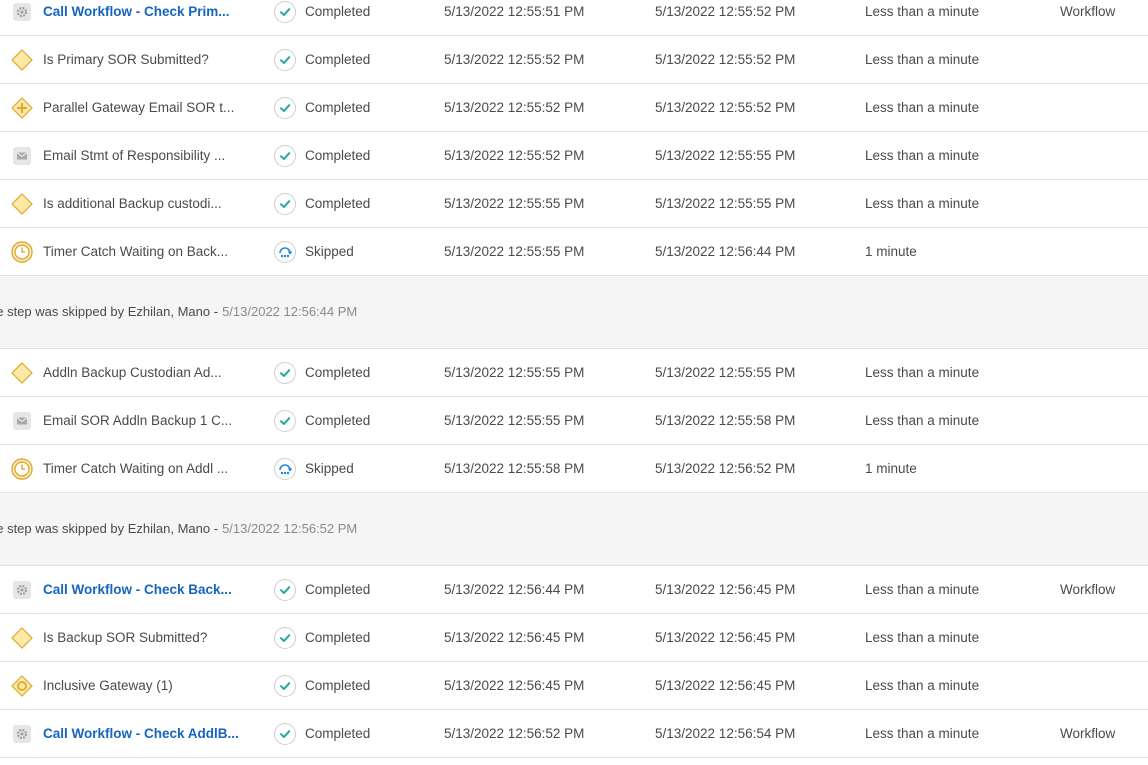 Image resolution: width=1148 pixels, height=765 pixels. What do you see at coordinates (22, 155) in the screenshot?
I see `envelope-icon` at bounding box center [22, 155].